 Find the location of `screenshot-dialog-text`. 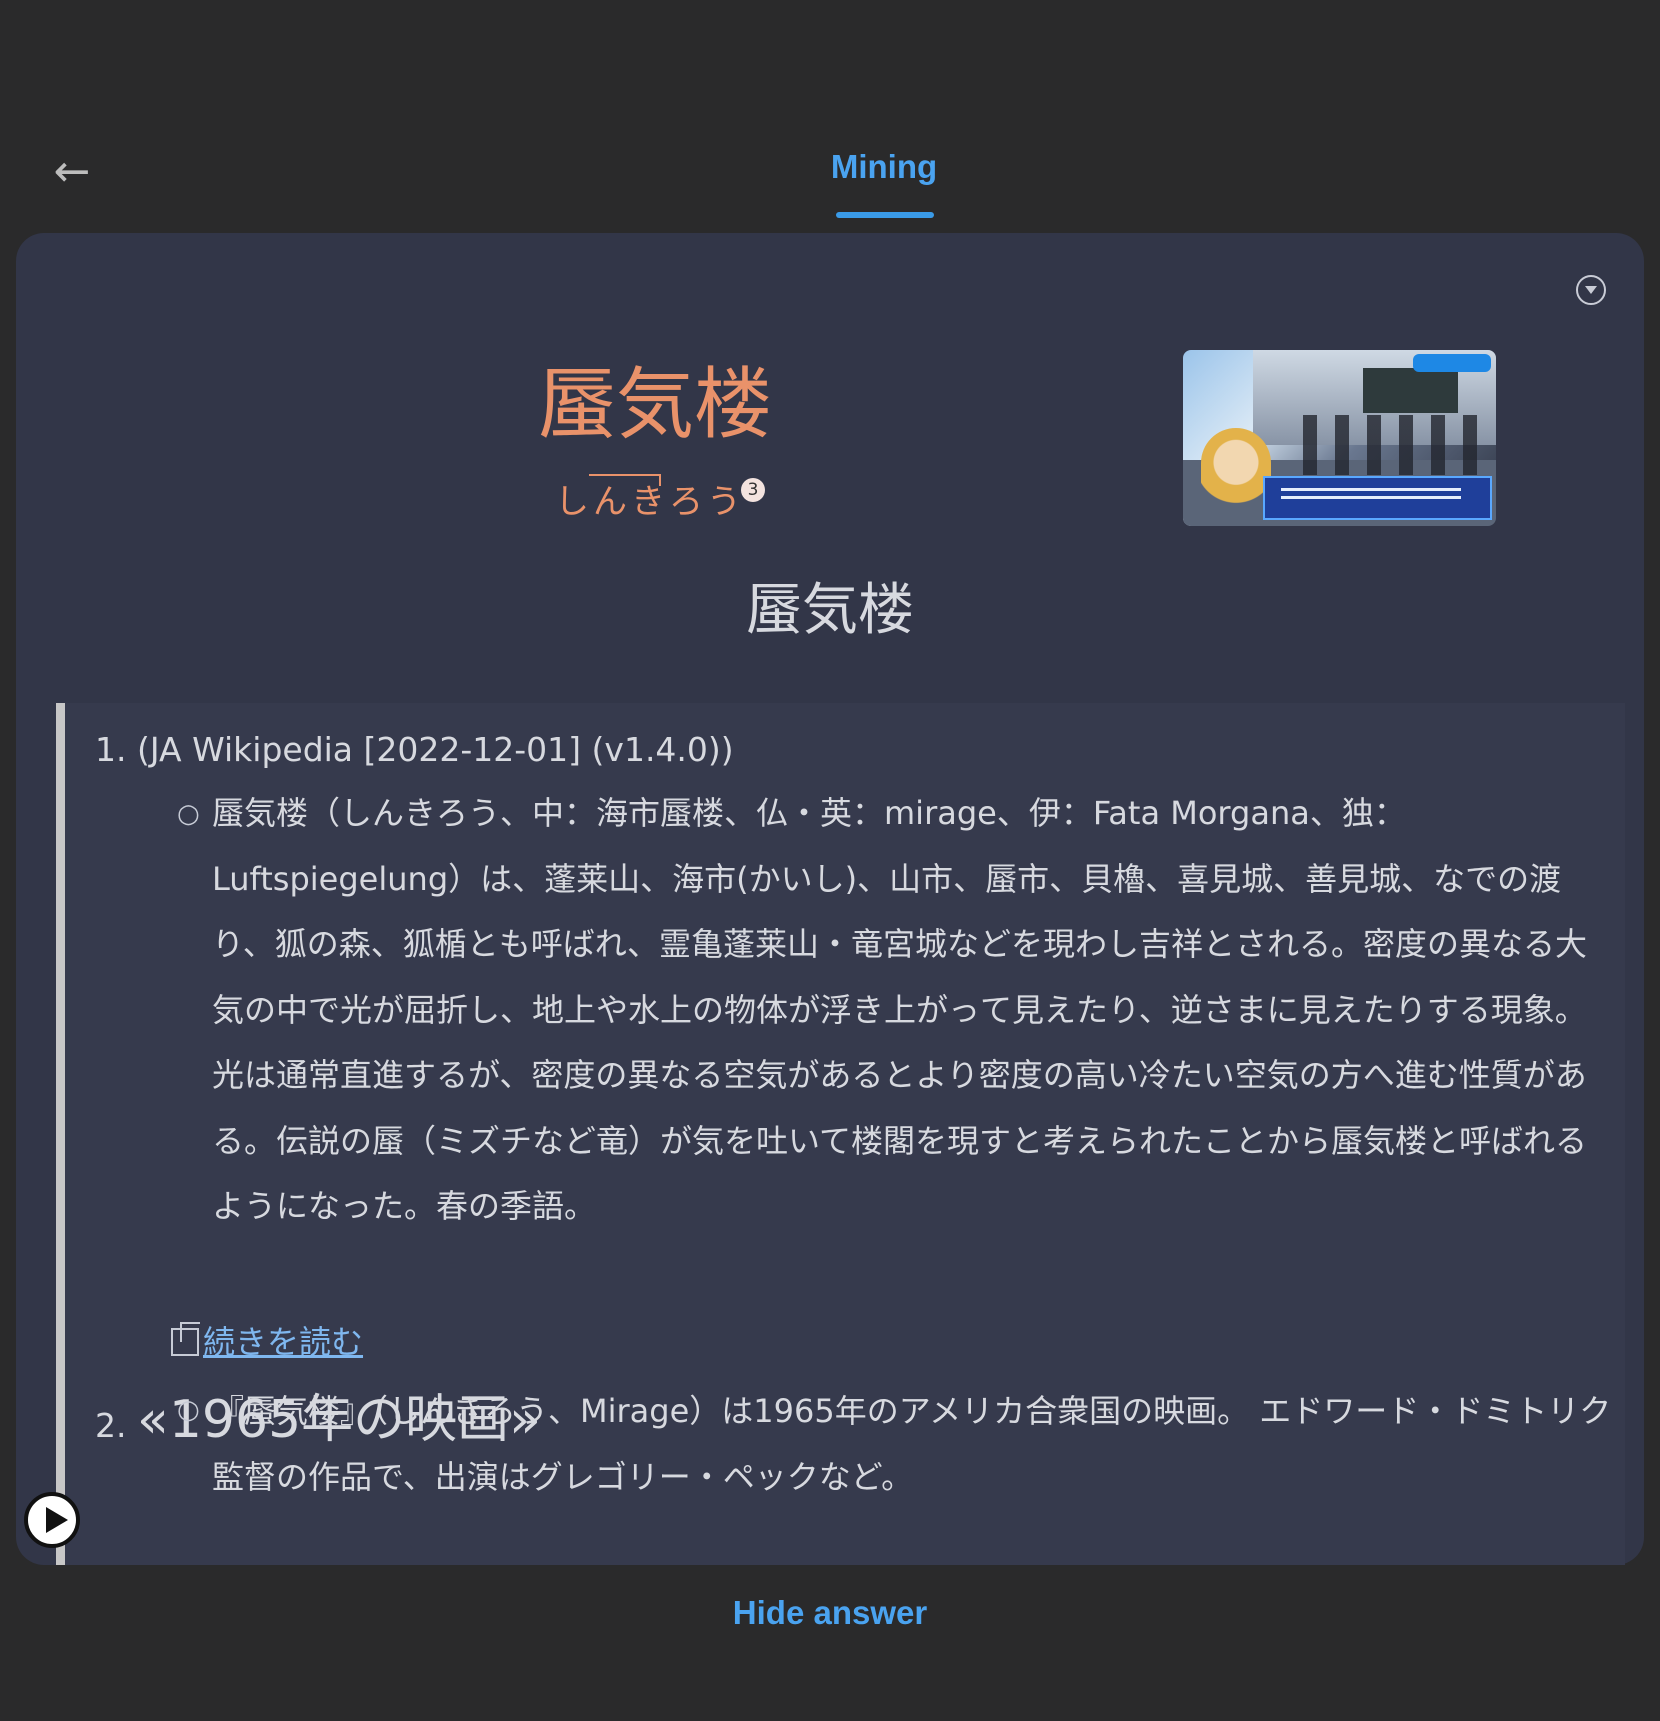

screenshot-dialog-text is located at coordinates (1371, 489).